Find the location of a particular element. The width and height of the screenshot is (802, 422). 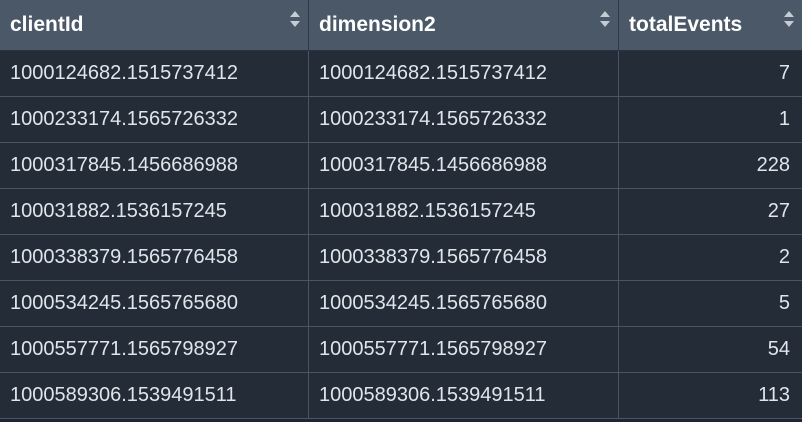

column-header-label: totalEvents is located at coordinates (686, 24).